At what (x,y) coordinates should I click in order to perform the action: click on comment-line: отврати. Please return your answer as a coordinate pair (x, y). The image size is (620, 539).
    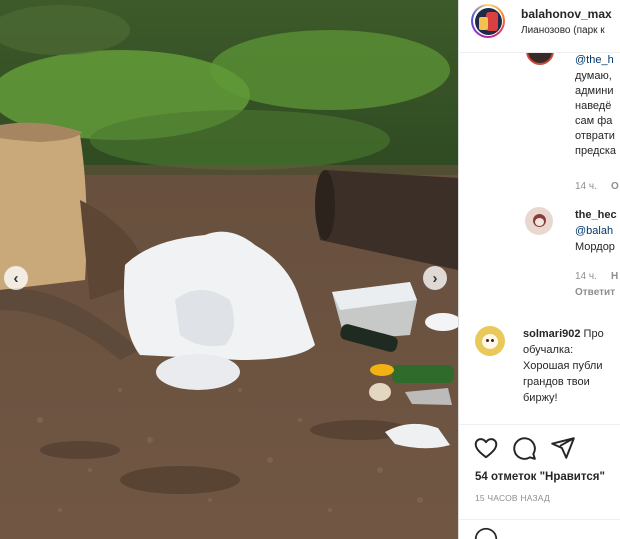
    Looking at the image, I should click on (595, 136).